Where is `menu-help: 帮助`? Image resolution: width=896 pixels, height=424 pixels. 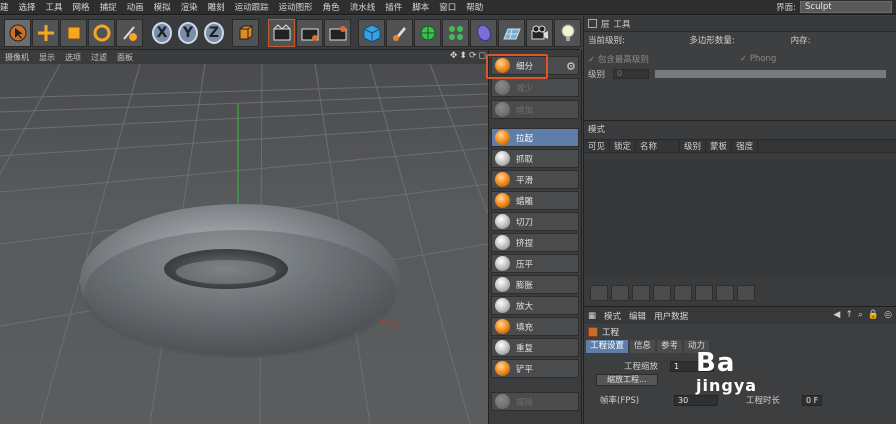
menu-help: 帮助 is located at coordinates (474, 7).